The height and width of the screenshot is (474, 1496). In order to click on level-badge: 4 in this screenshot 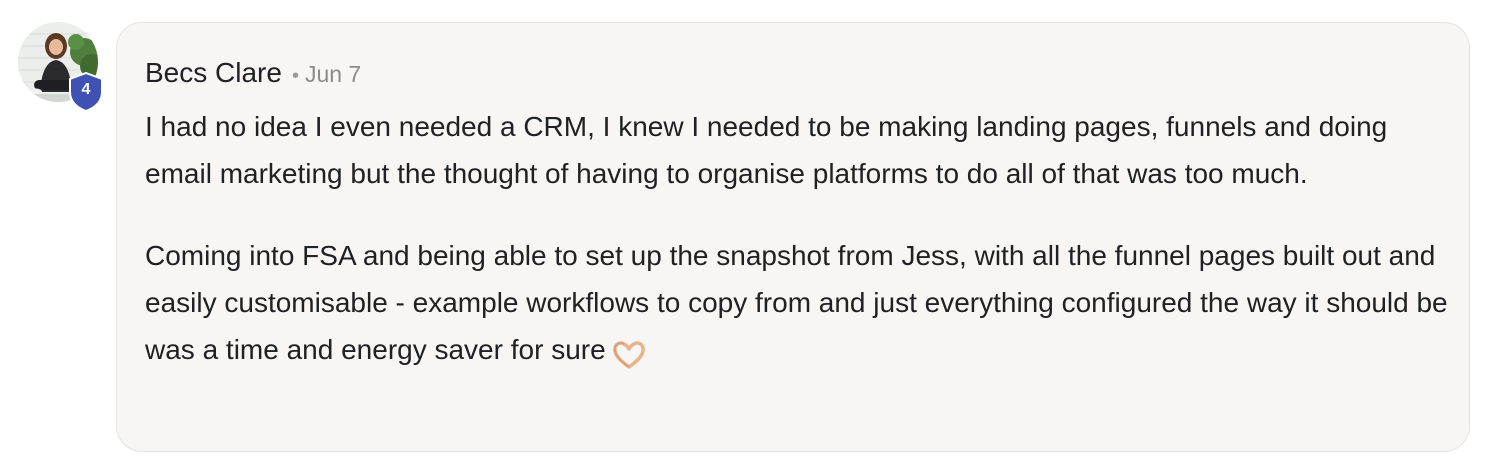, I will do `click(86, 92)`.